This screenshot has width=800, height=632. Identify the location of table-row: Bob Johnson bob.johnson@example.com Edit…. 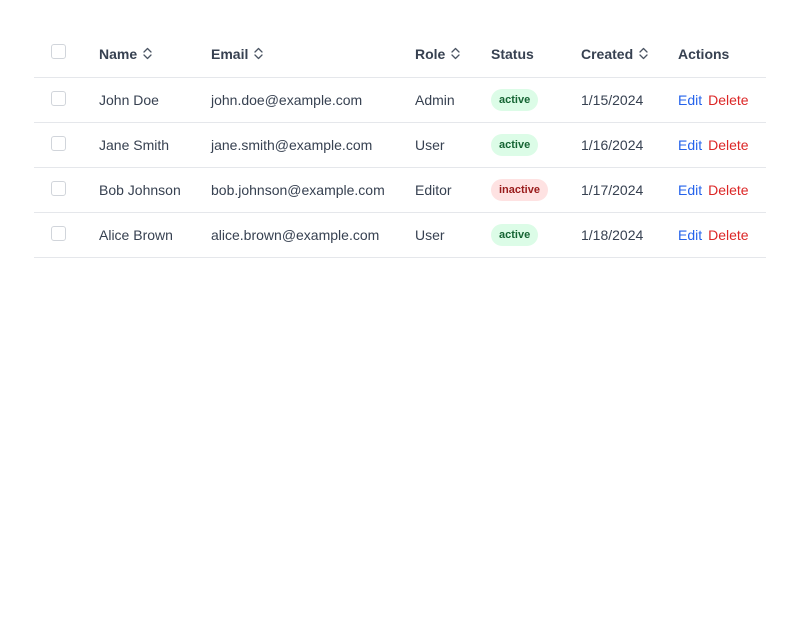
(400, 189).